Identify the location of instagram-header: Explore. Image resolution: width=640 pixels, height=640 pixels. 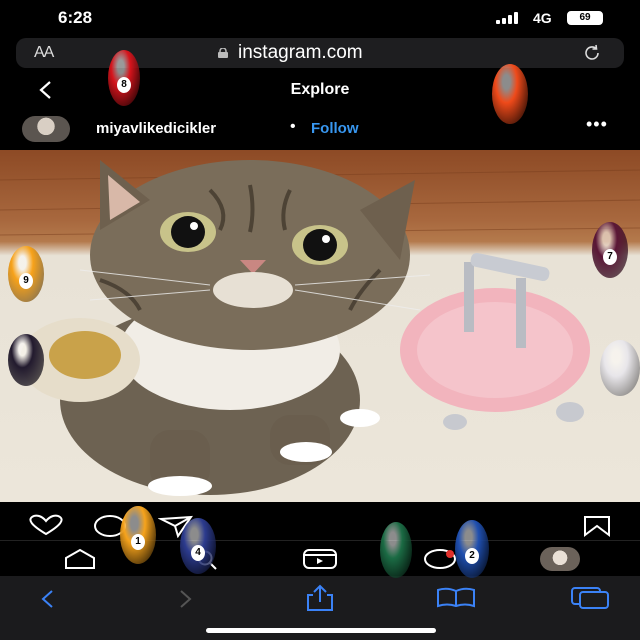
(320, 90).